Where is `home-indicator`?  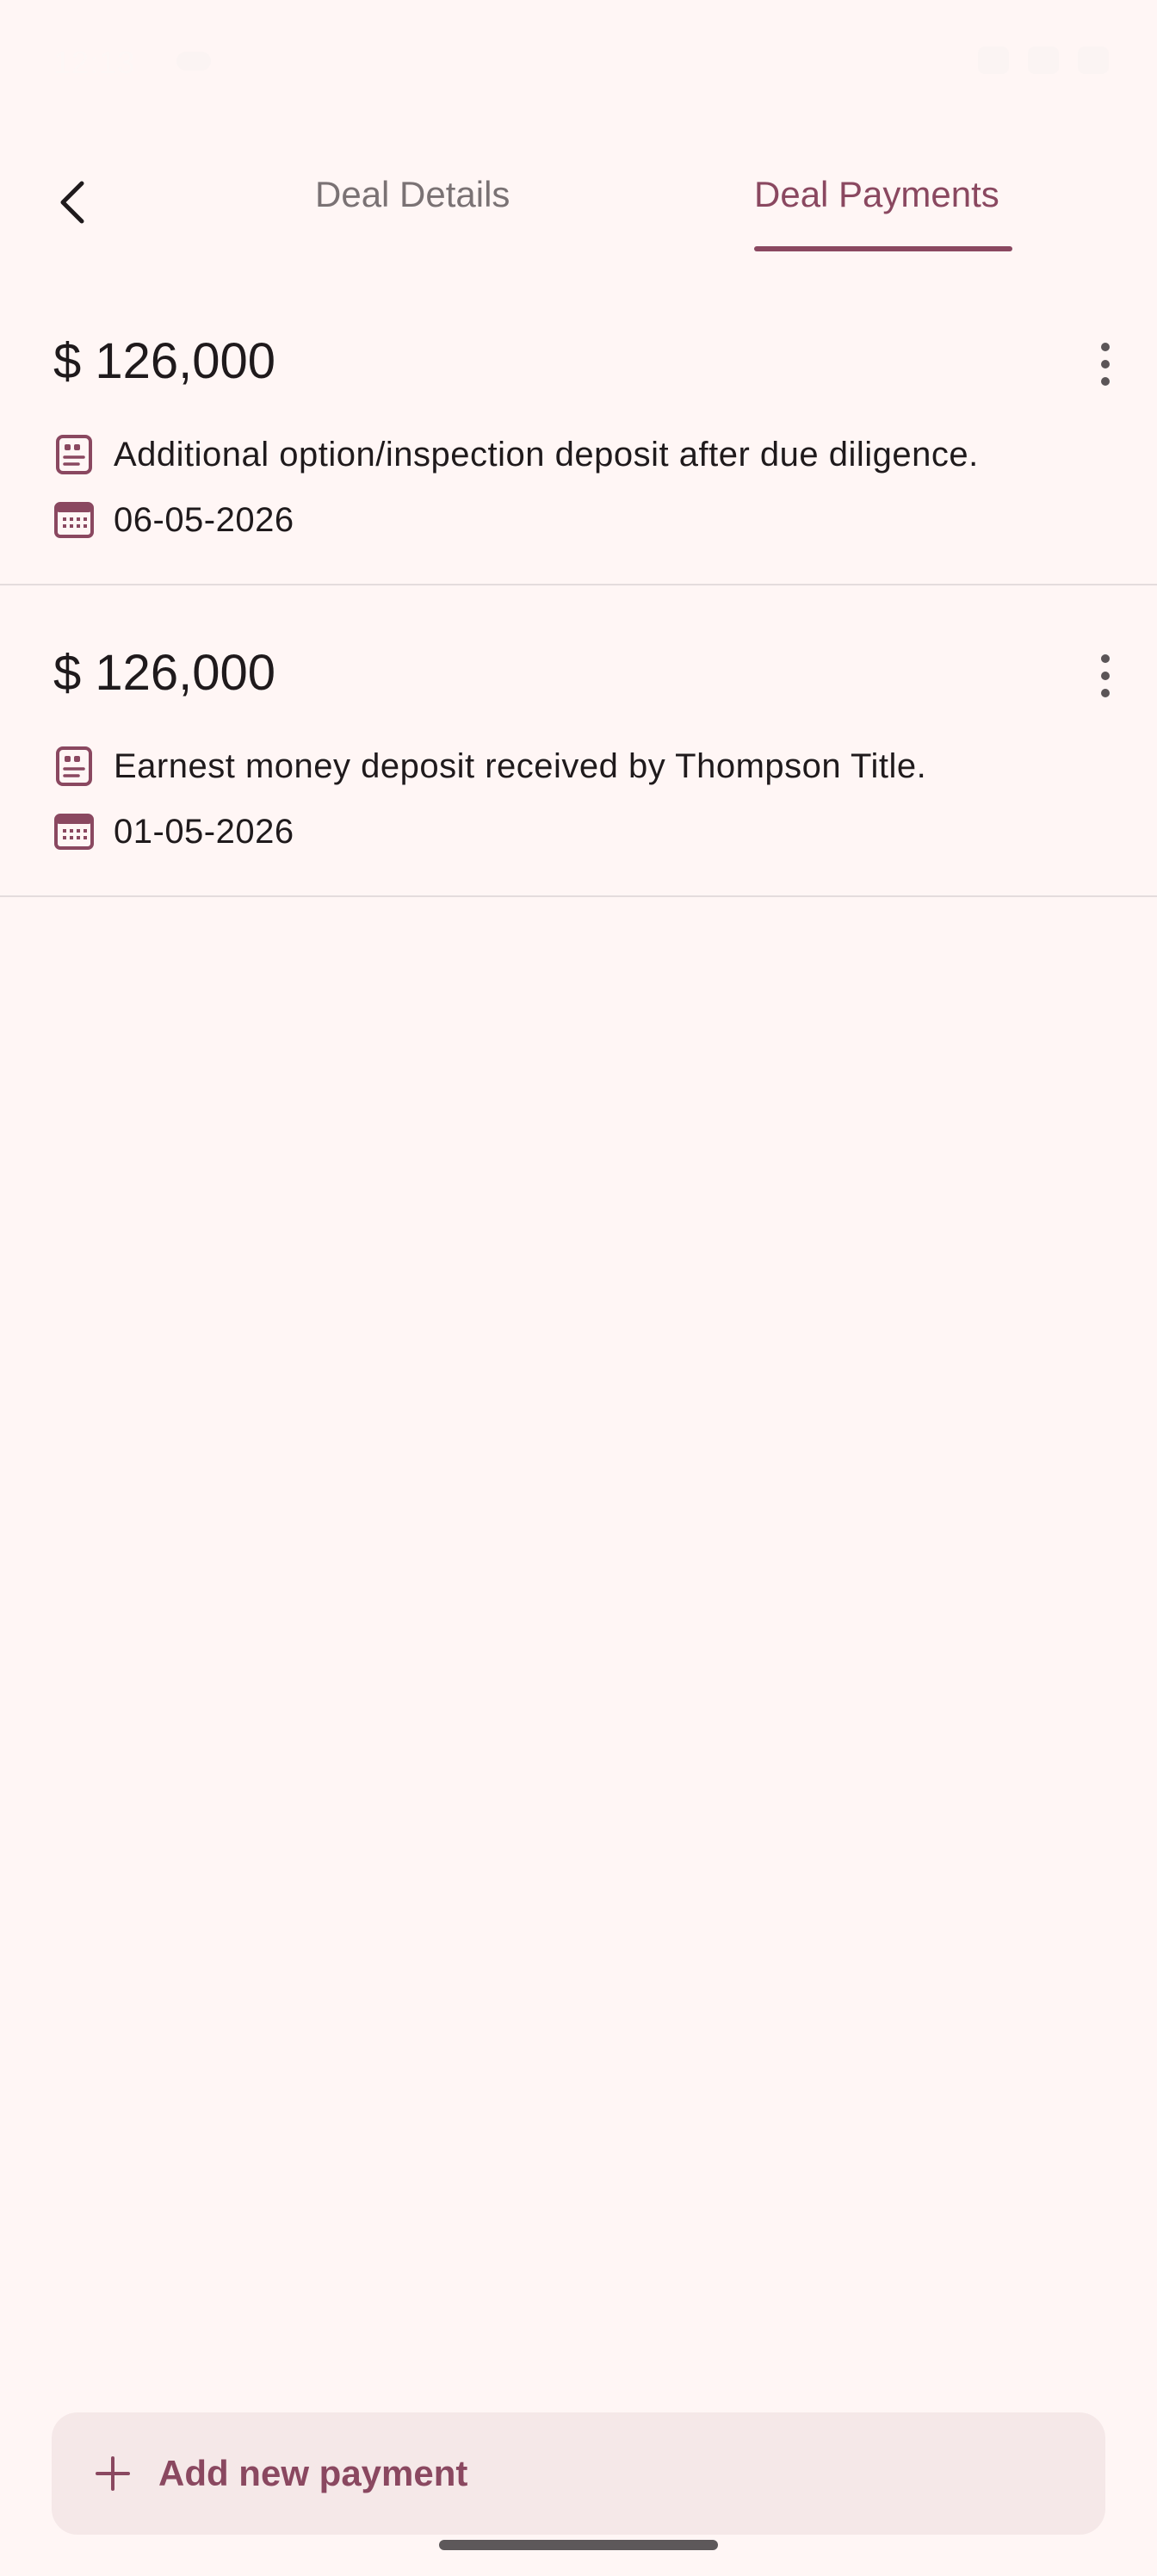 home-indicator is located at coordinates (579, 2545).